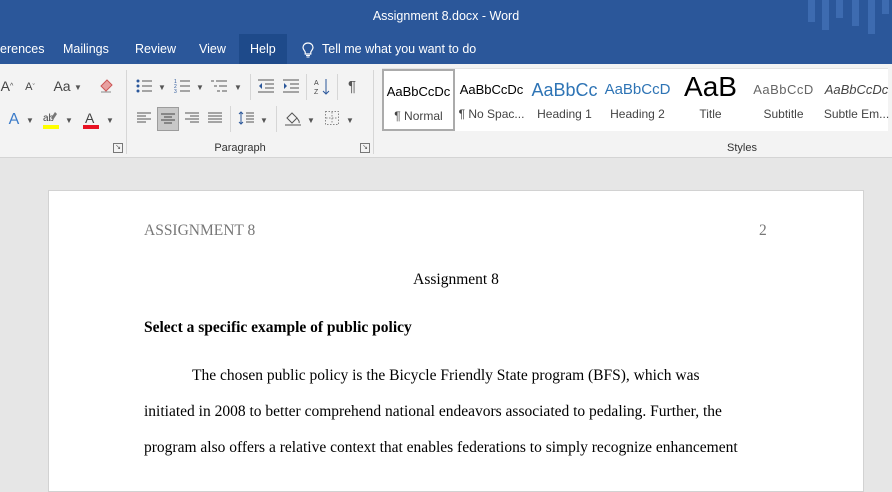 Image resolution: width=892 pixels, height=492 pixels. Describe the element at coordinates (118, 148) in the screenshot. I see `font-dialog-launcher: ↘` at that location.